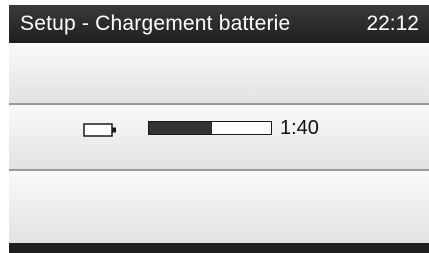 The width and height of the screenshot is (429, 253). Describe the element at coordinates (392, 23) in the screenshot. I see `clock: 22:12` at that location.